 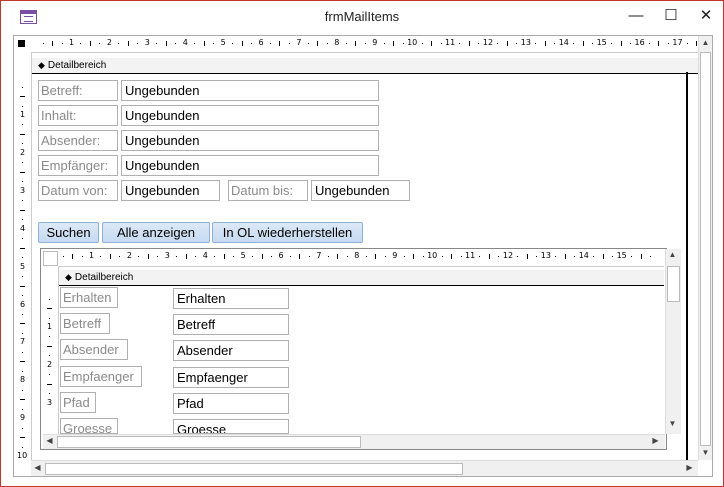 I want to click on subform-section-header: ◆ Detailbereich, so click(x=361, y=278).